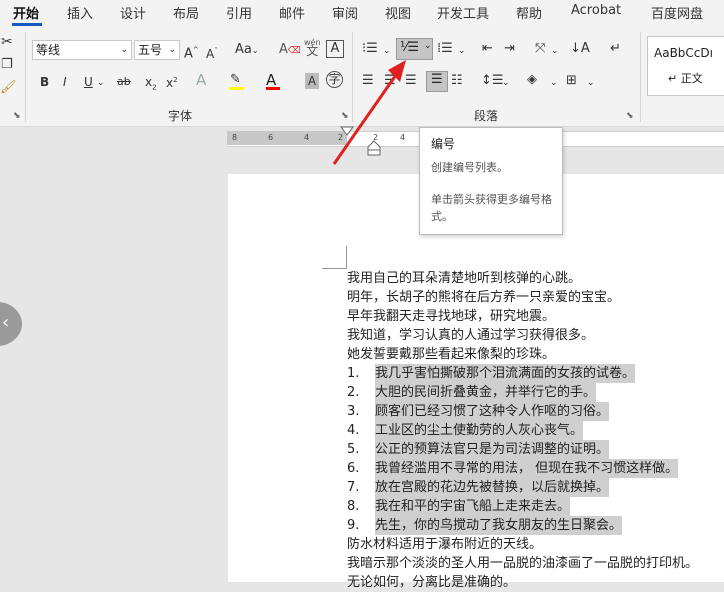 The width and height of the screenshot is (724, 592). I want to click on shading-icon: ◈, so click(532, 80).